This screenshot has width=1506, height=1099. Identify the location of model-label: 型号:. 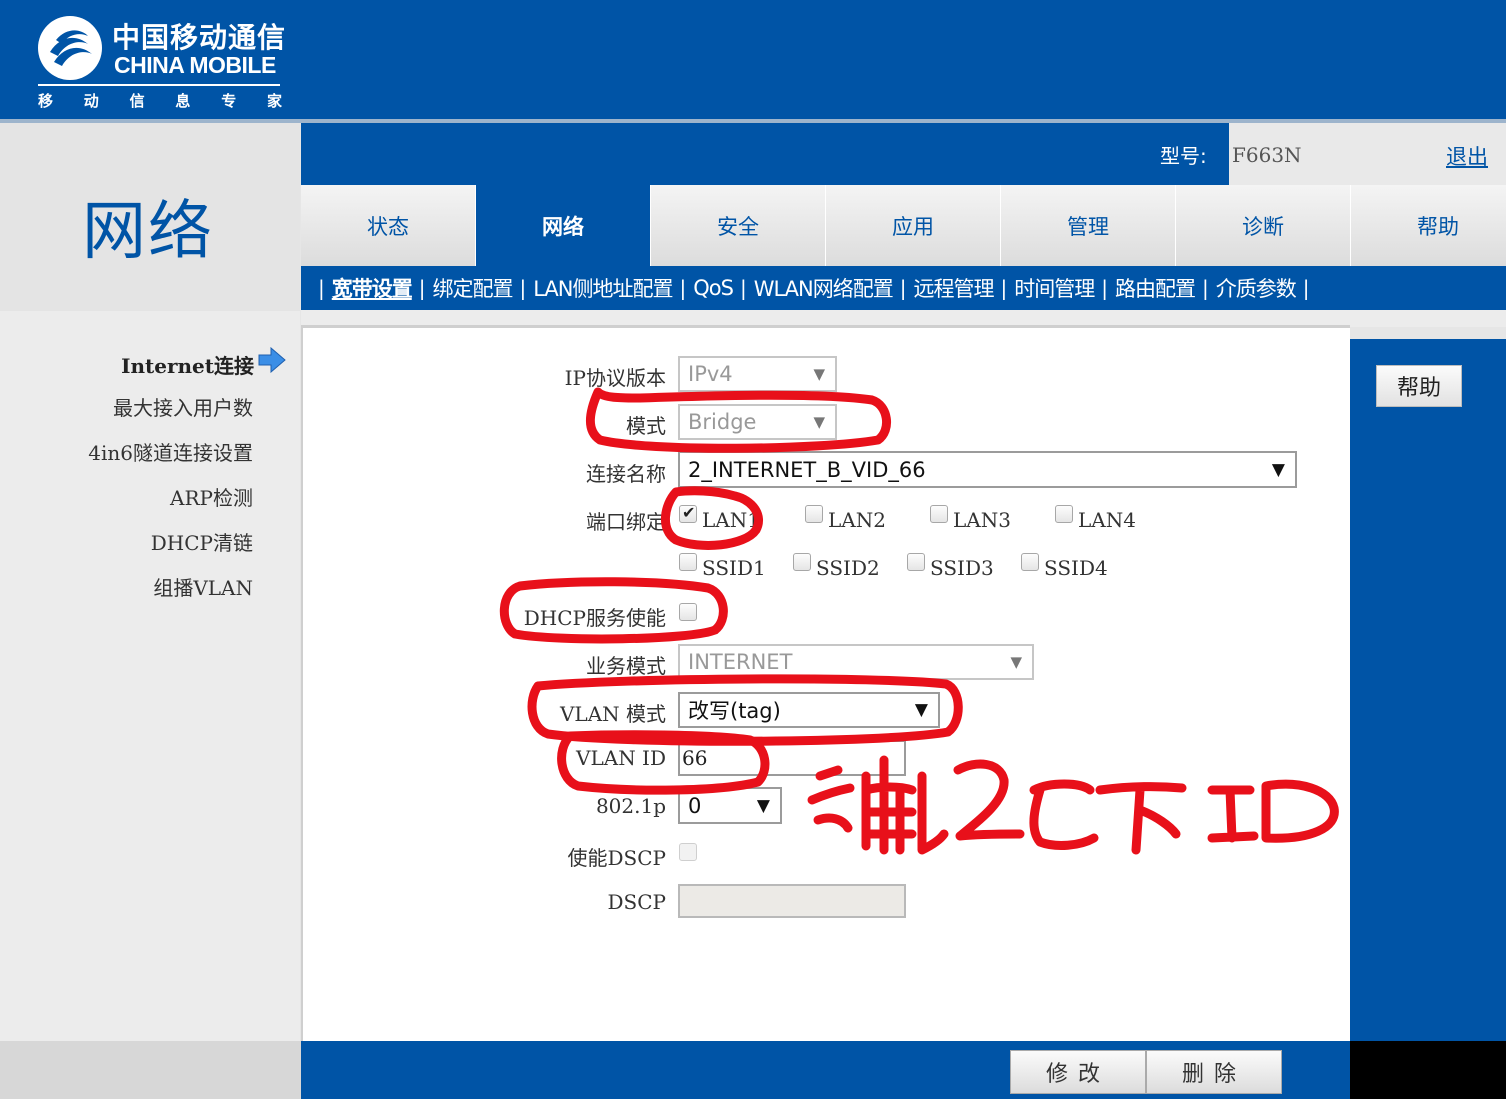
(1183, 156).